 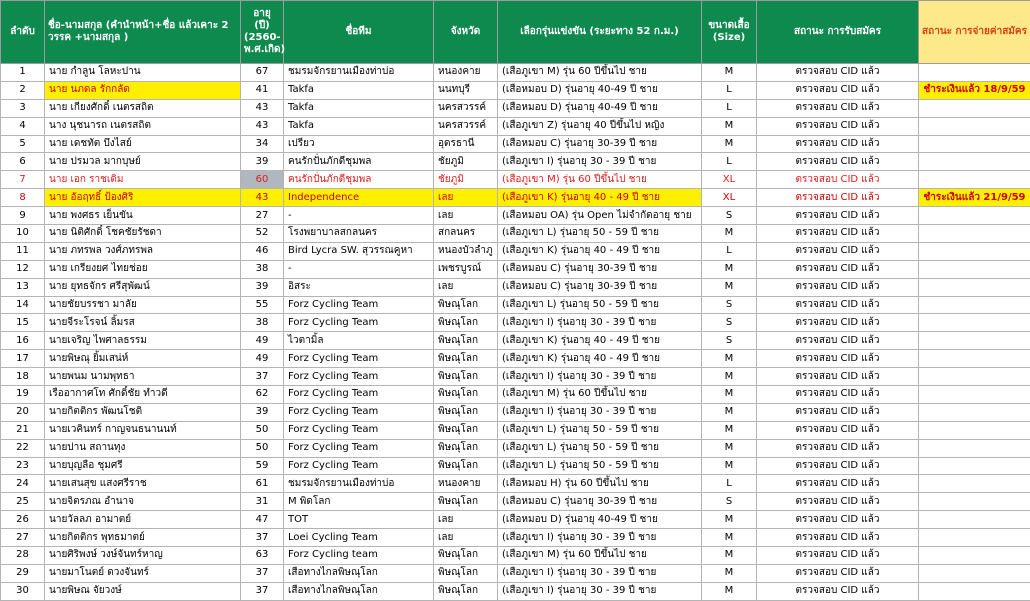 I want to click on cell-no: 29, so click(x=23, y=573).